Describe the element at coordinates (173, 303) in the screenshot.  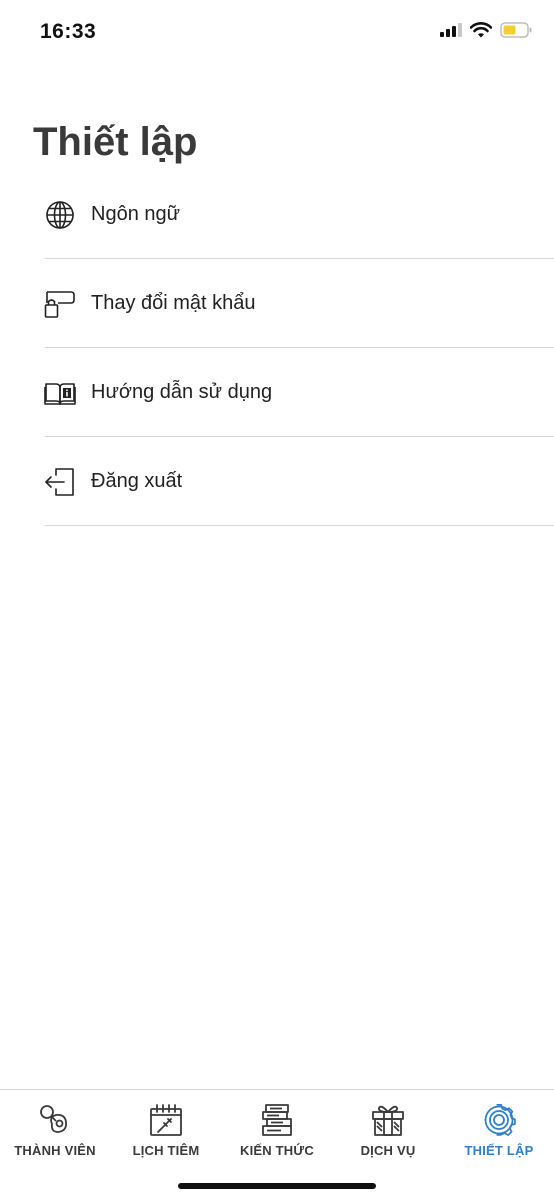
I see `settings-item-label: Thay đổi mật khẩu` at that location.